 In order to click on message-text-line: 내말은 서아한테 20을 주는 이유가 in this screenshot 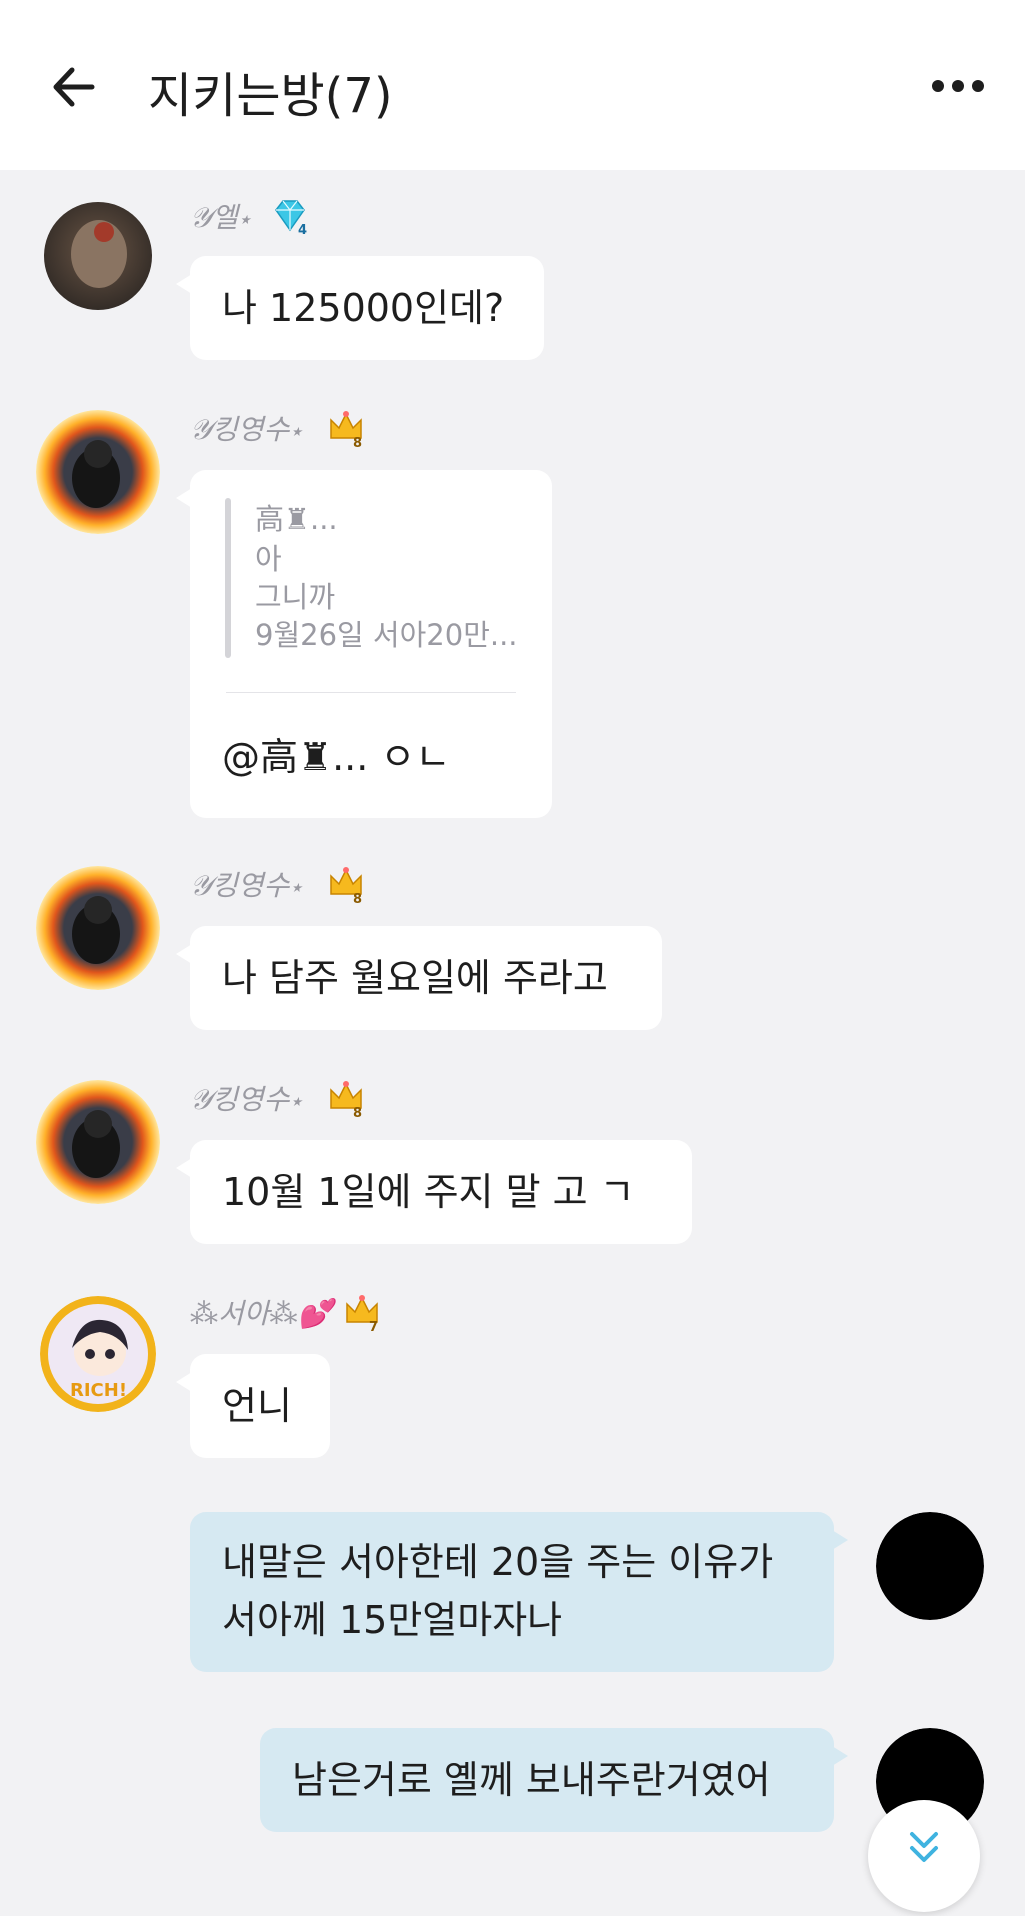, I will do `click(498, 1562)`.